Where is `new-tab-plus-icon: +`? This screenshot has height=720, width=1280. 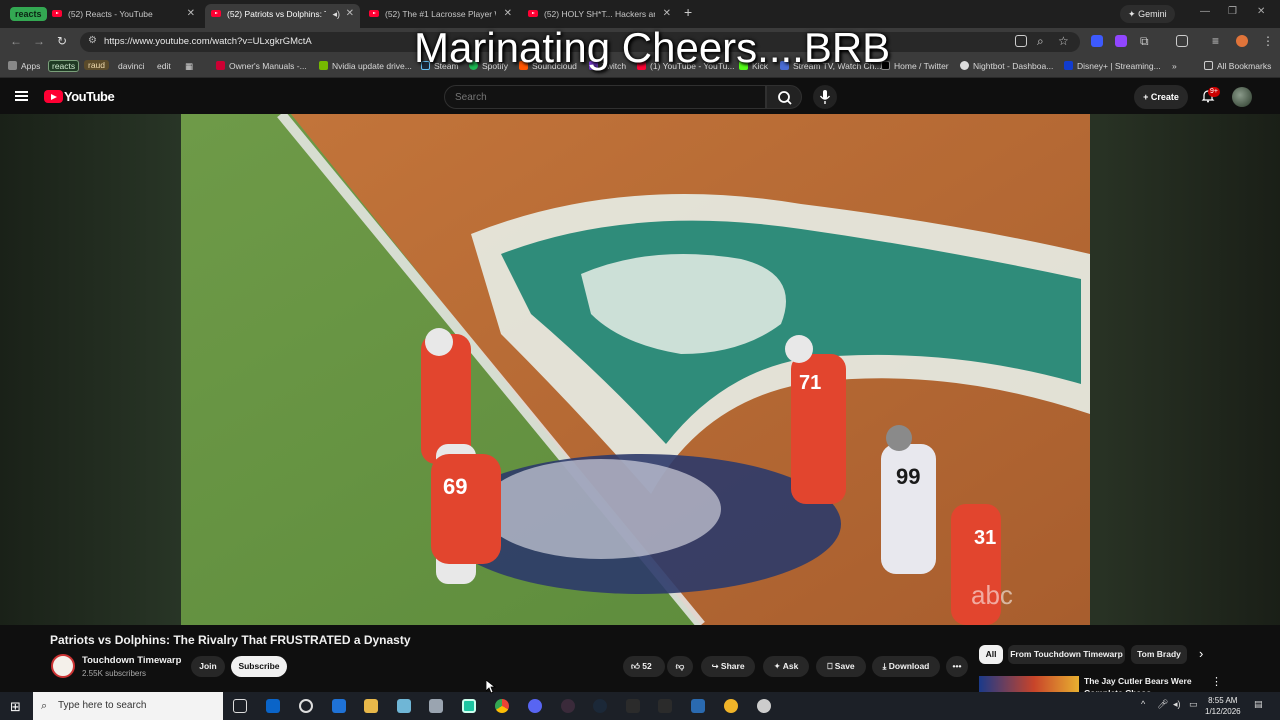
new-tab-plus-icon: + is located at coordinates (688, 12).